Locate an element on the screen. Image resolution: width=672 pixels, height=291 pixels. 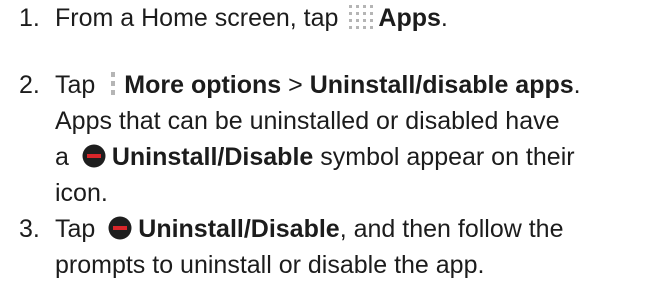
step-1: 1. From a Home screen, tap Apps. is located at coordinates (344, 18).